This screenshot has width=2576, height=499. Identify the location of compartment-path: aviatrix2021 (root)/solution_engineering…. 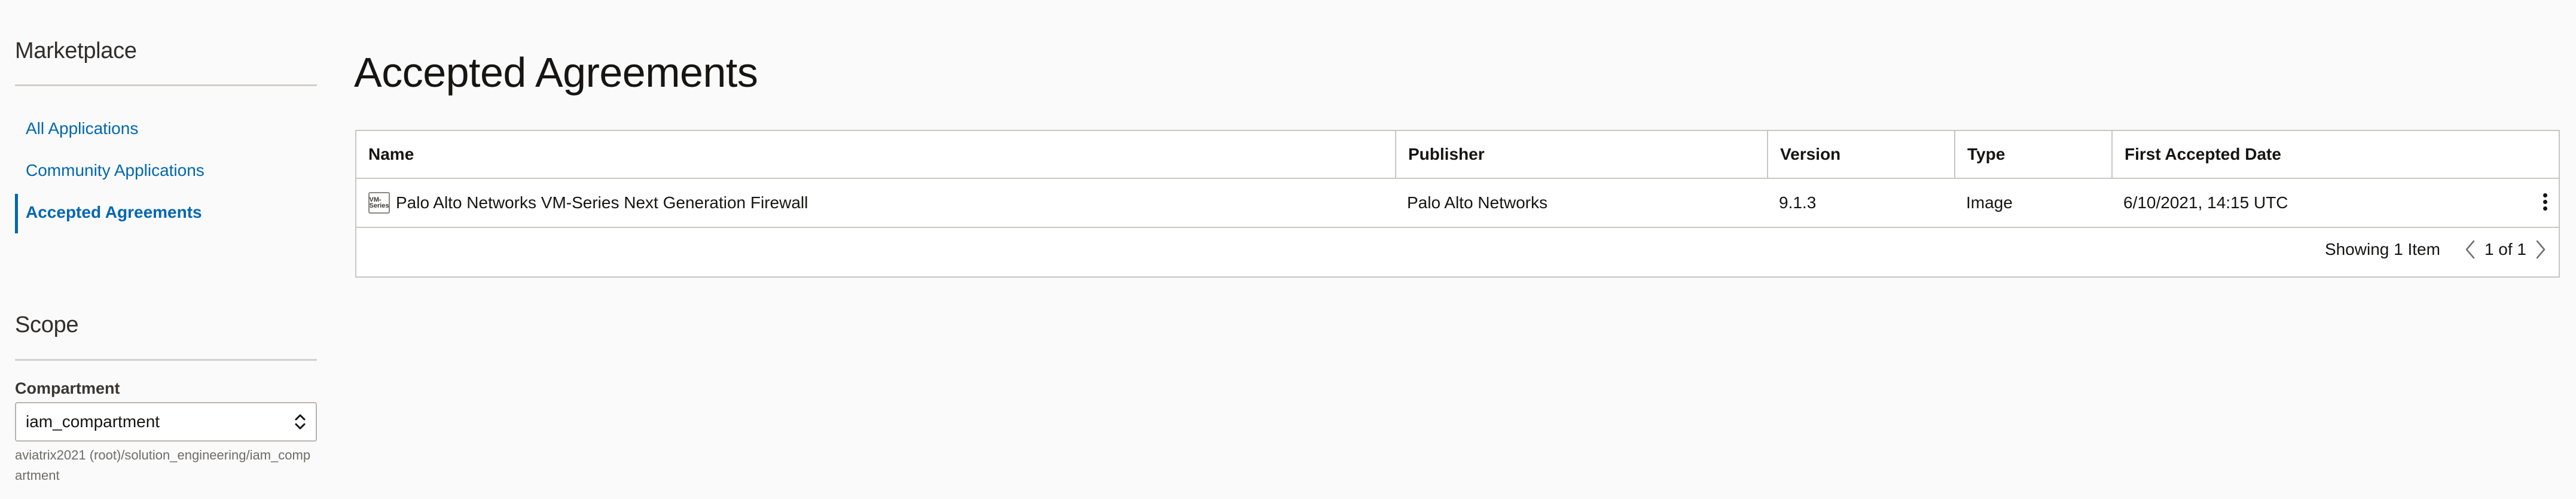
(163, 465).